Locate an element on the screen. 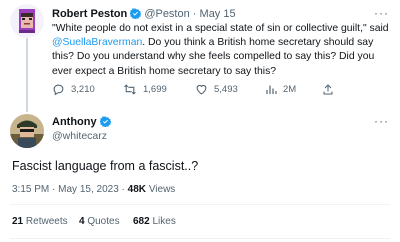 Image resolution: width=400 pixels, height=242 pixels. like-button: 5,493 is located at coordinates (216, 89).